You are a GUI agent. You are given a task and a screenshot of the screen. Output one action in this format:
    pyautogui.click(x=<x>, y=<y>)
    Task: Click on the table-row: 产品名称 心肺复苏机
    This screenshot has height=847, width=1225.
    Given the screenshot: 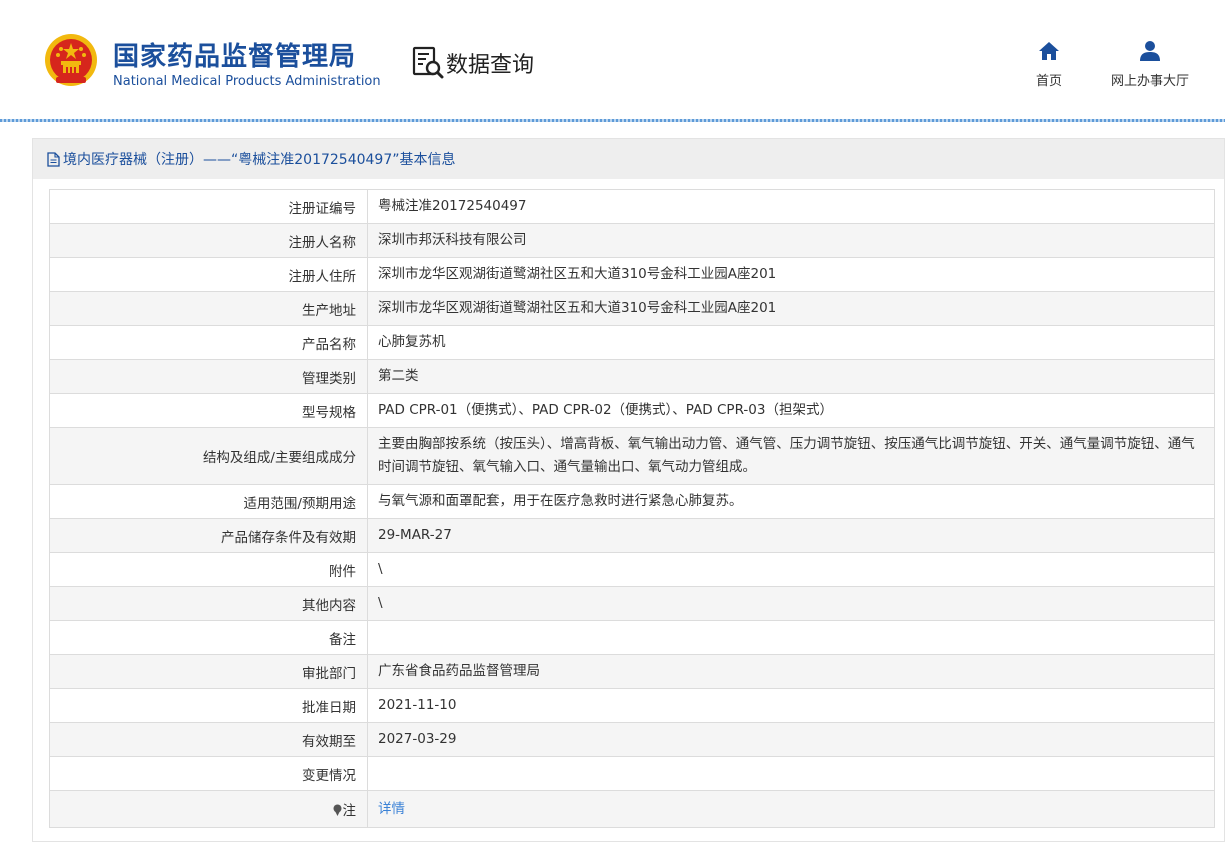 What is the action you would take?
    pyautogui.click(x=632, y=342)
    